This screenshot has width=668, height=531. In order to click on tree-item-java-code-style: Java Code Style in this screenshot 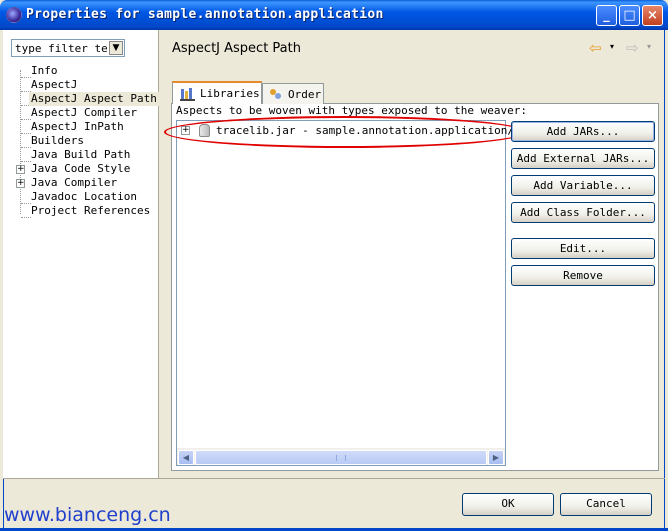, I will do `click(80, 169)`.